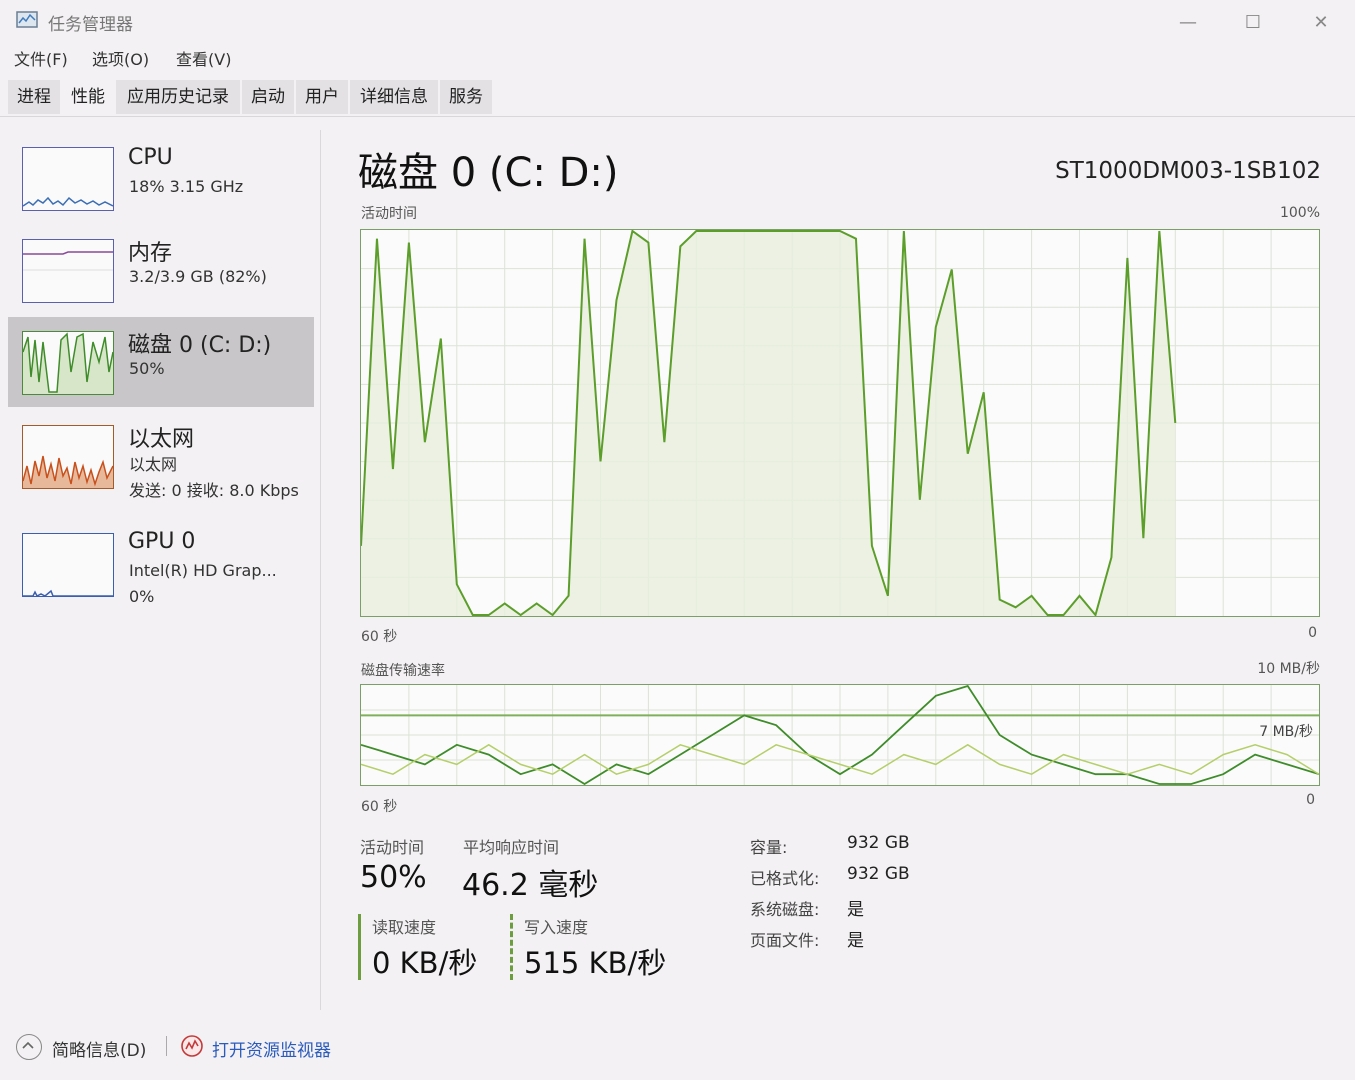  Describe the element at coordinates (214, 490) in the screenshot. I see `ethernet-throughput: 发送: 0 接收: 8.0 Kbps` at that location.